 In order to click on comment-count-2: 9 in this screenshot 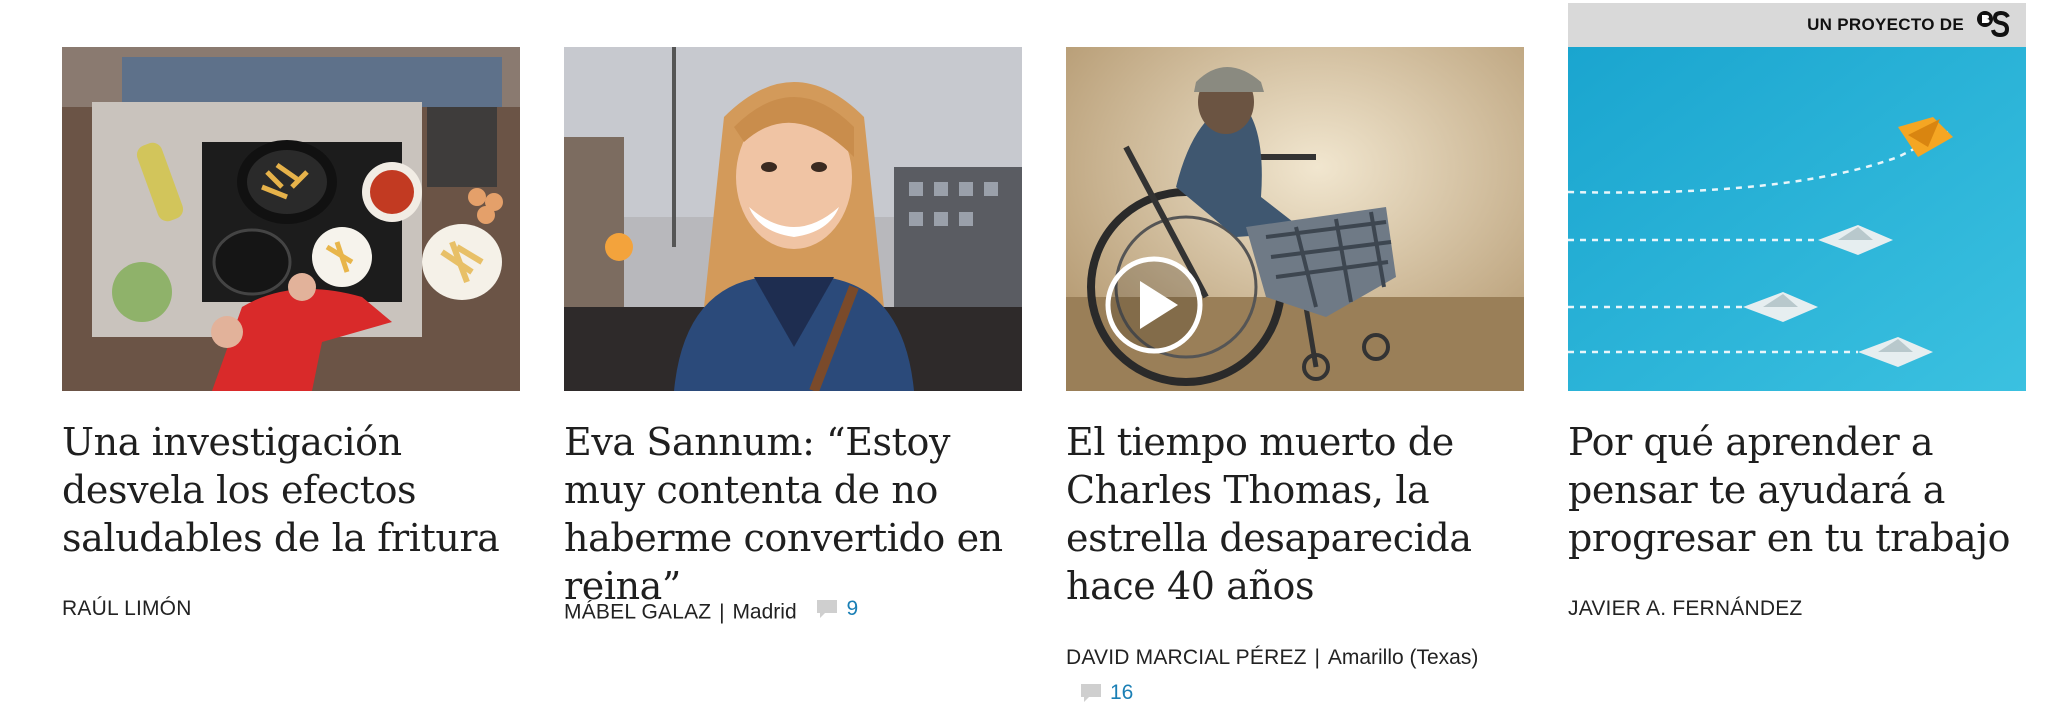, I will do `click(852, 608)`.